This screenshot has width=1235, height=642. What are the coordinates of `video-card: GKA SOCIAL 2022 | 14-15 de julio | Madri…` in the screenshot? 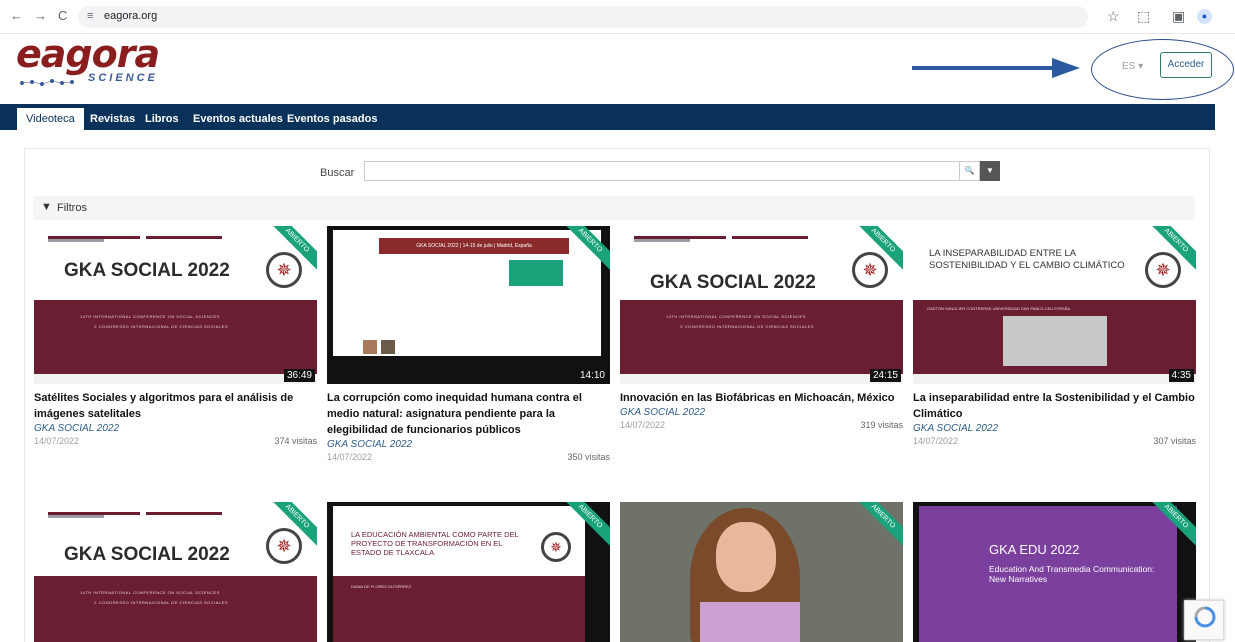 It's located at (468, 346).